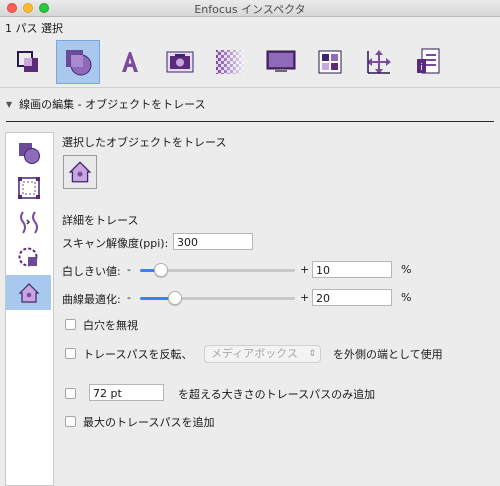  Describe the element at coordinates (421, 68) in the screenshot. I see `svg-text: i` at that location.